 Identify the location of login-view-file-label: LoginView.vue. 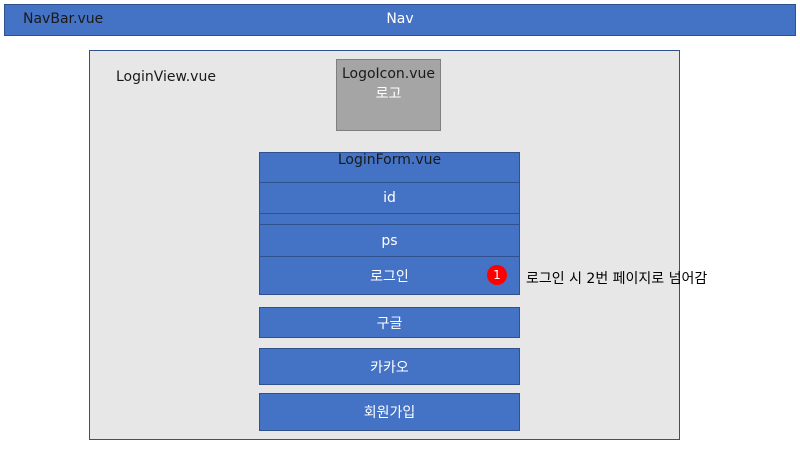
(166, 77).